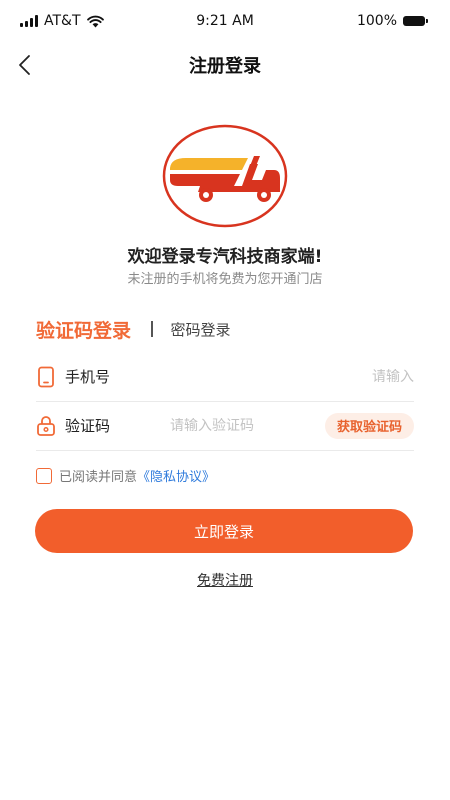 The image size is (450, 800). What do you see at coordinates (95, 21) in the screenshot?
I see `wifi-icon` at bounding box center [95, 21].